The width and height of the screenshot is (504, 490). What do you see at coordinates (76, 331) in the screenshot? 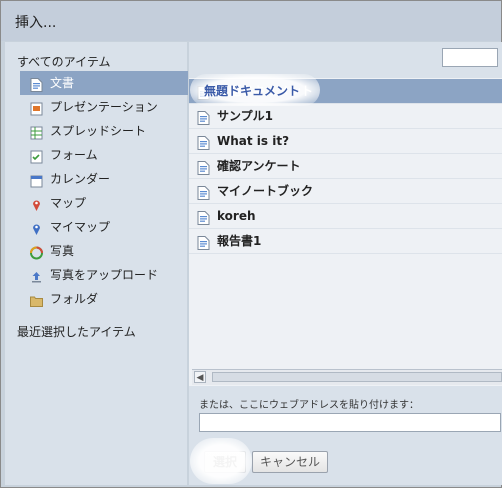
I see `recent-items-heading: 最近選択したアイテム` at bounding box center [76, 331].